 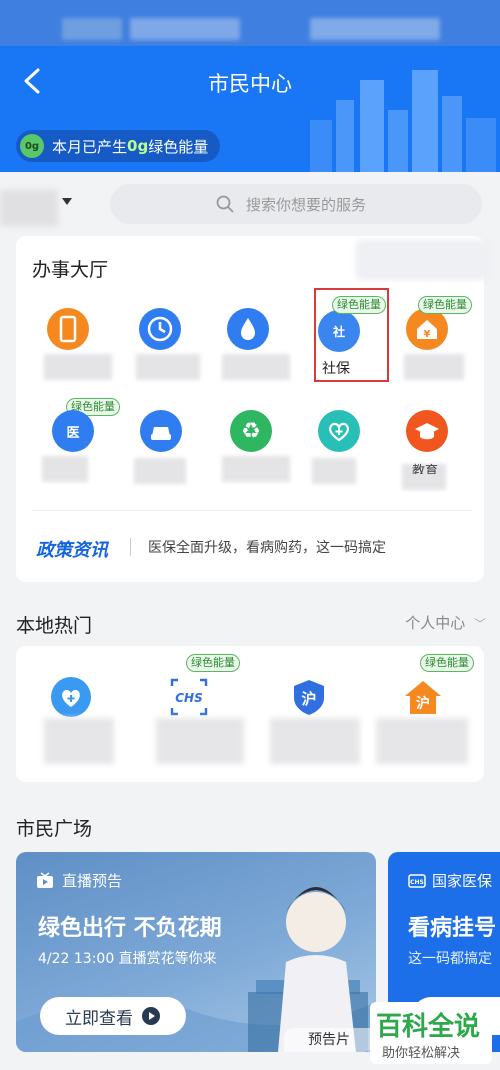 What do you see at coordinates (450, 959) in the screenshot?
I see `promo2-subtitle: 这一码都搞定` at bounding box center [450, 959].